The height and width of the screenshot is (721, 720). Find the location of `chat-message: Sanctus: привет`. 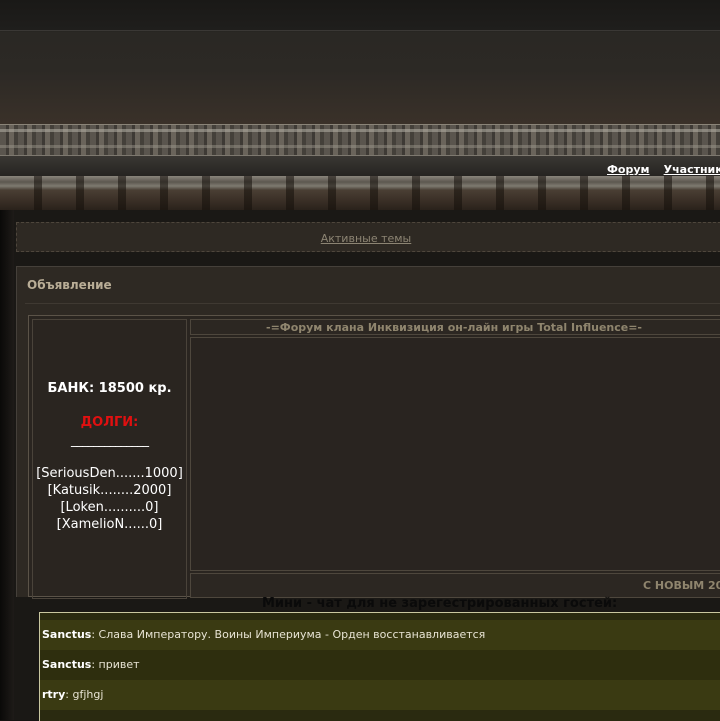

chat-message: Sanctus: привет is located at coordinates (380, 665).